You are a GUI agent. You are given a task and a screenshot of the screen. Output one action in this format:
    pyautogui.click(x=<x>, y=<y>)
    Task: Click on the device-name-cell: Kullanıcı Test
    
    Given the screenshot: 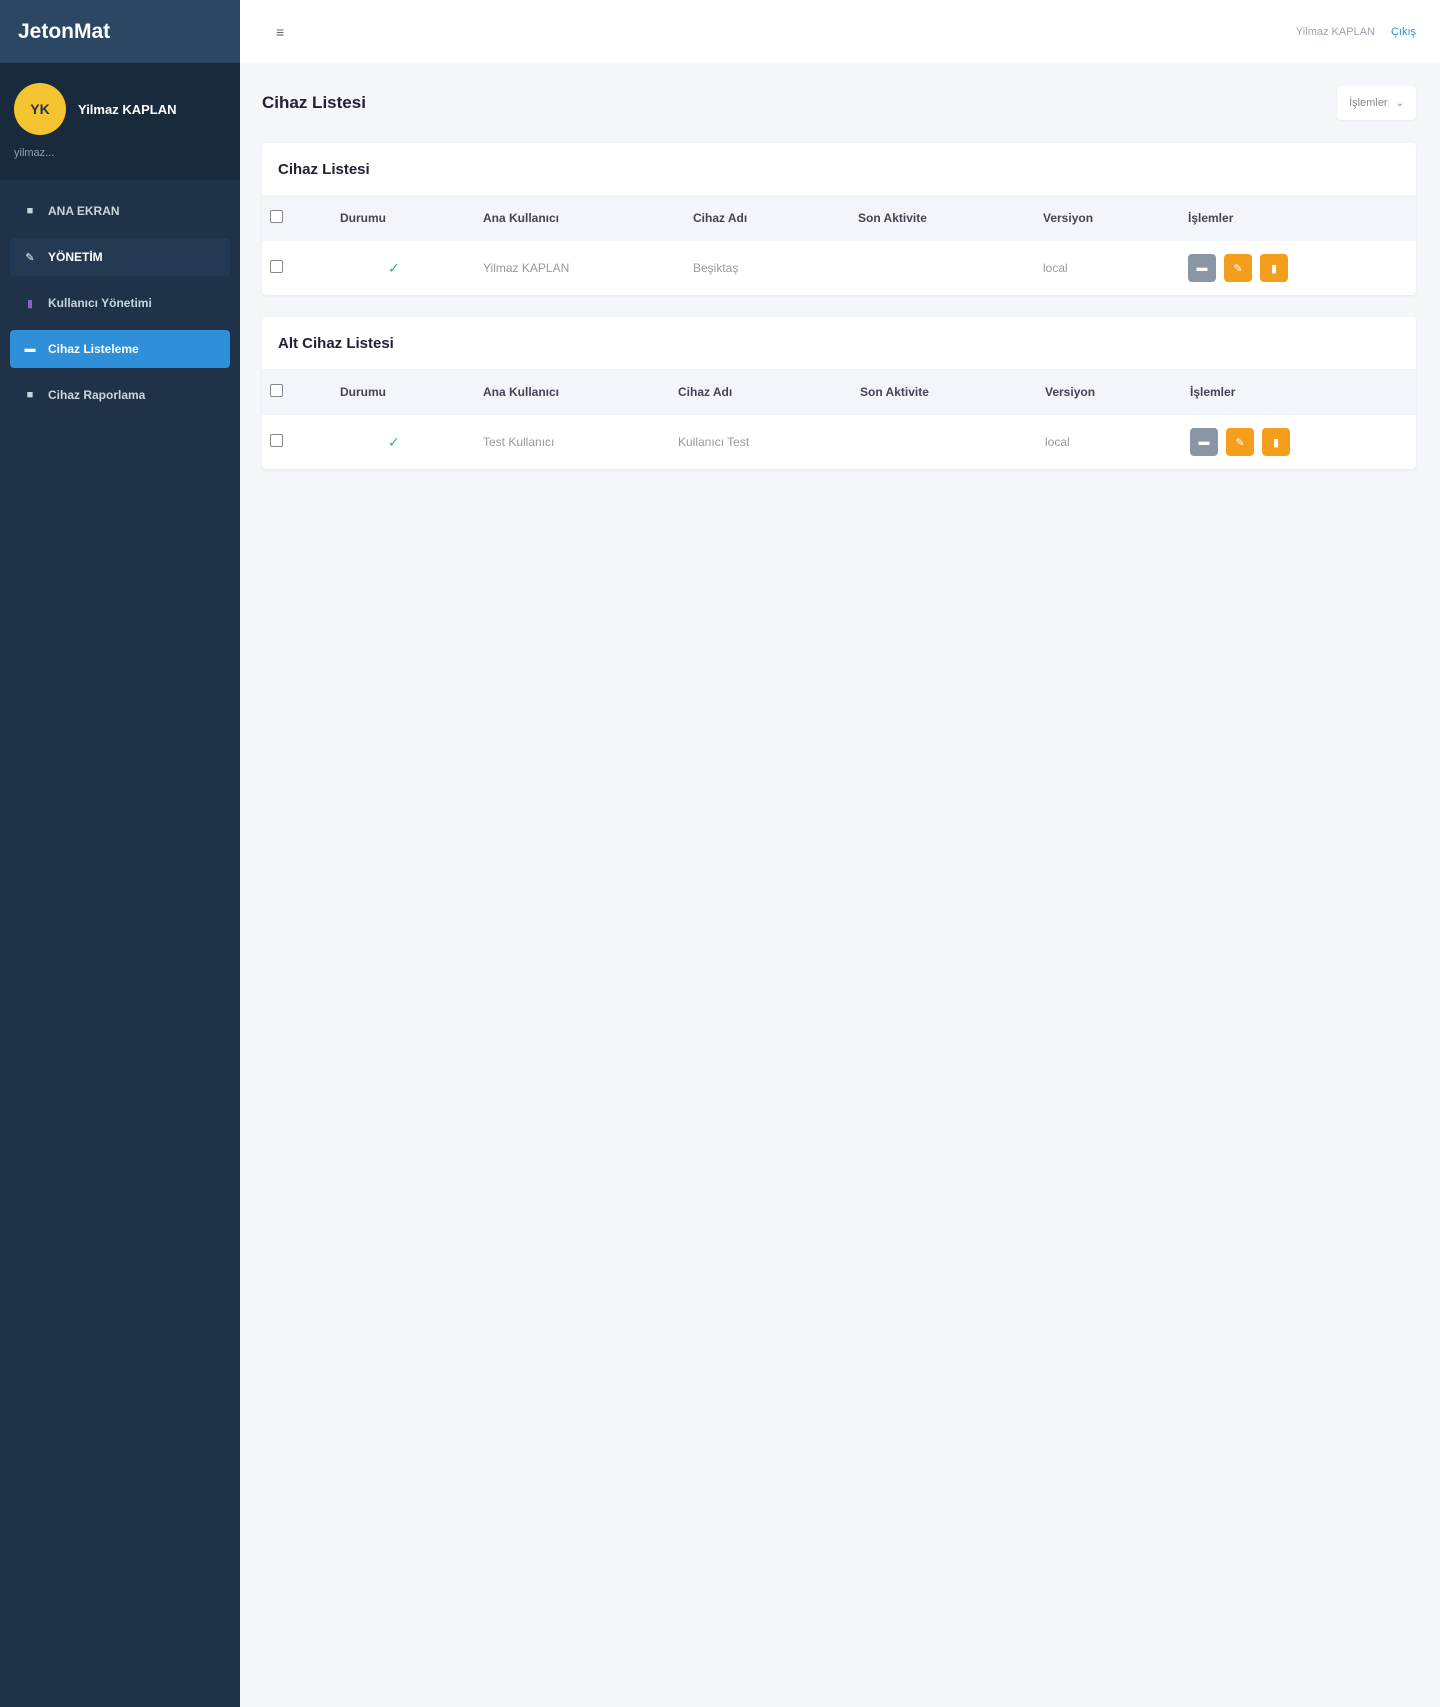 What is the action you would take?
    pyautogui.click(x=714, y=442)
    